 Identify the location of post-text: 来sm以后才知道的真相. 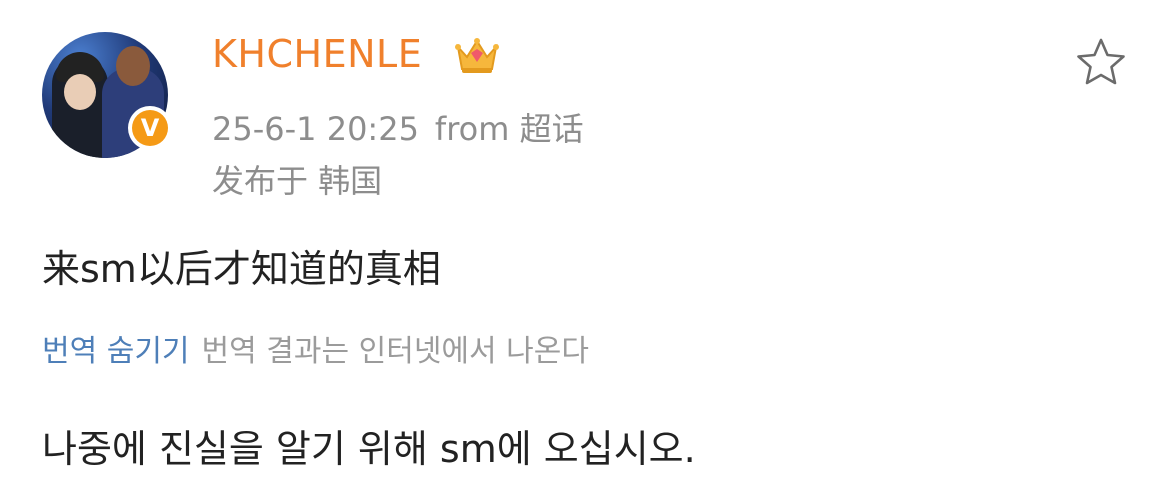
(241, 269).